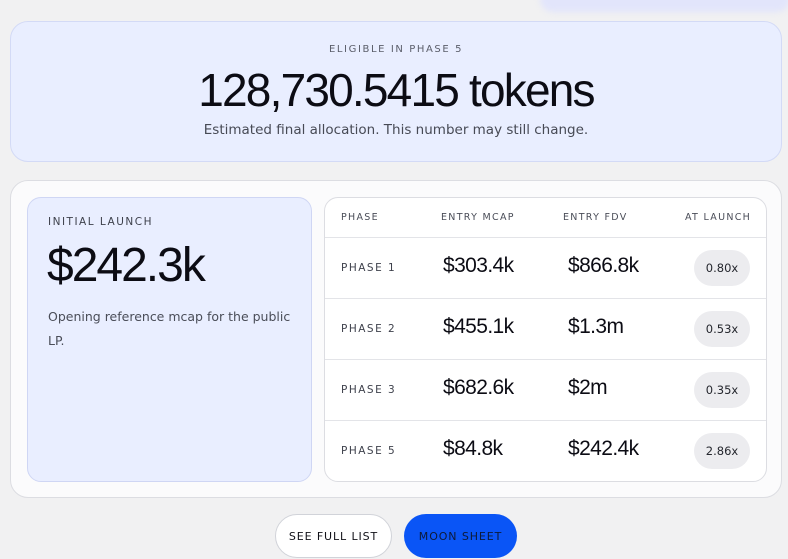 The width and height of the screenshot is (788, 559). Describe the element at coordinates (603, 448) in the screenshot. I see `row-entry-fdv: $242.4k` at that location.